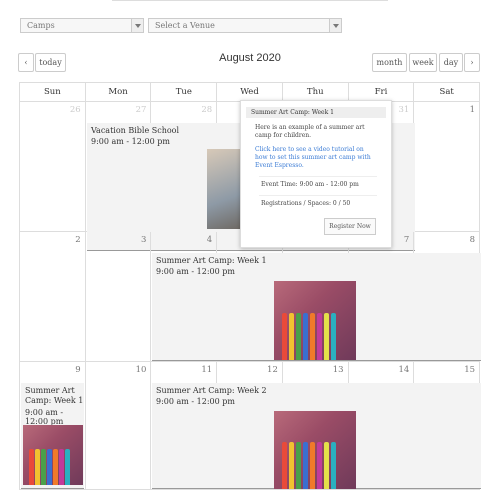 Image resolution: width=500 pixels, height=492 pixels. What do you see at coordinates (316, 112) in the screenshot?
I see `tooltip-title: Summer Art Camp: Week 1` at bounding box center [316, 112].